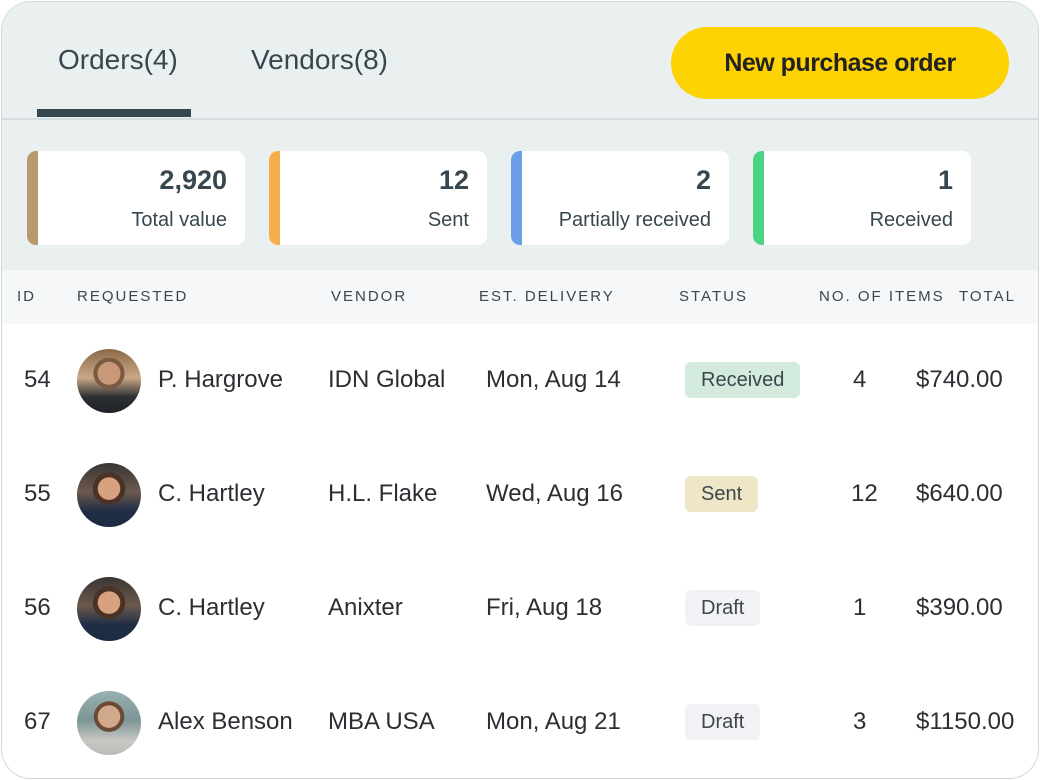 The image size is (1040, 780). I want to click on vendor-name: IDN Global, so click(387, 379).